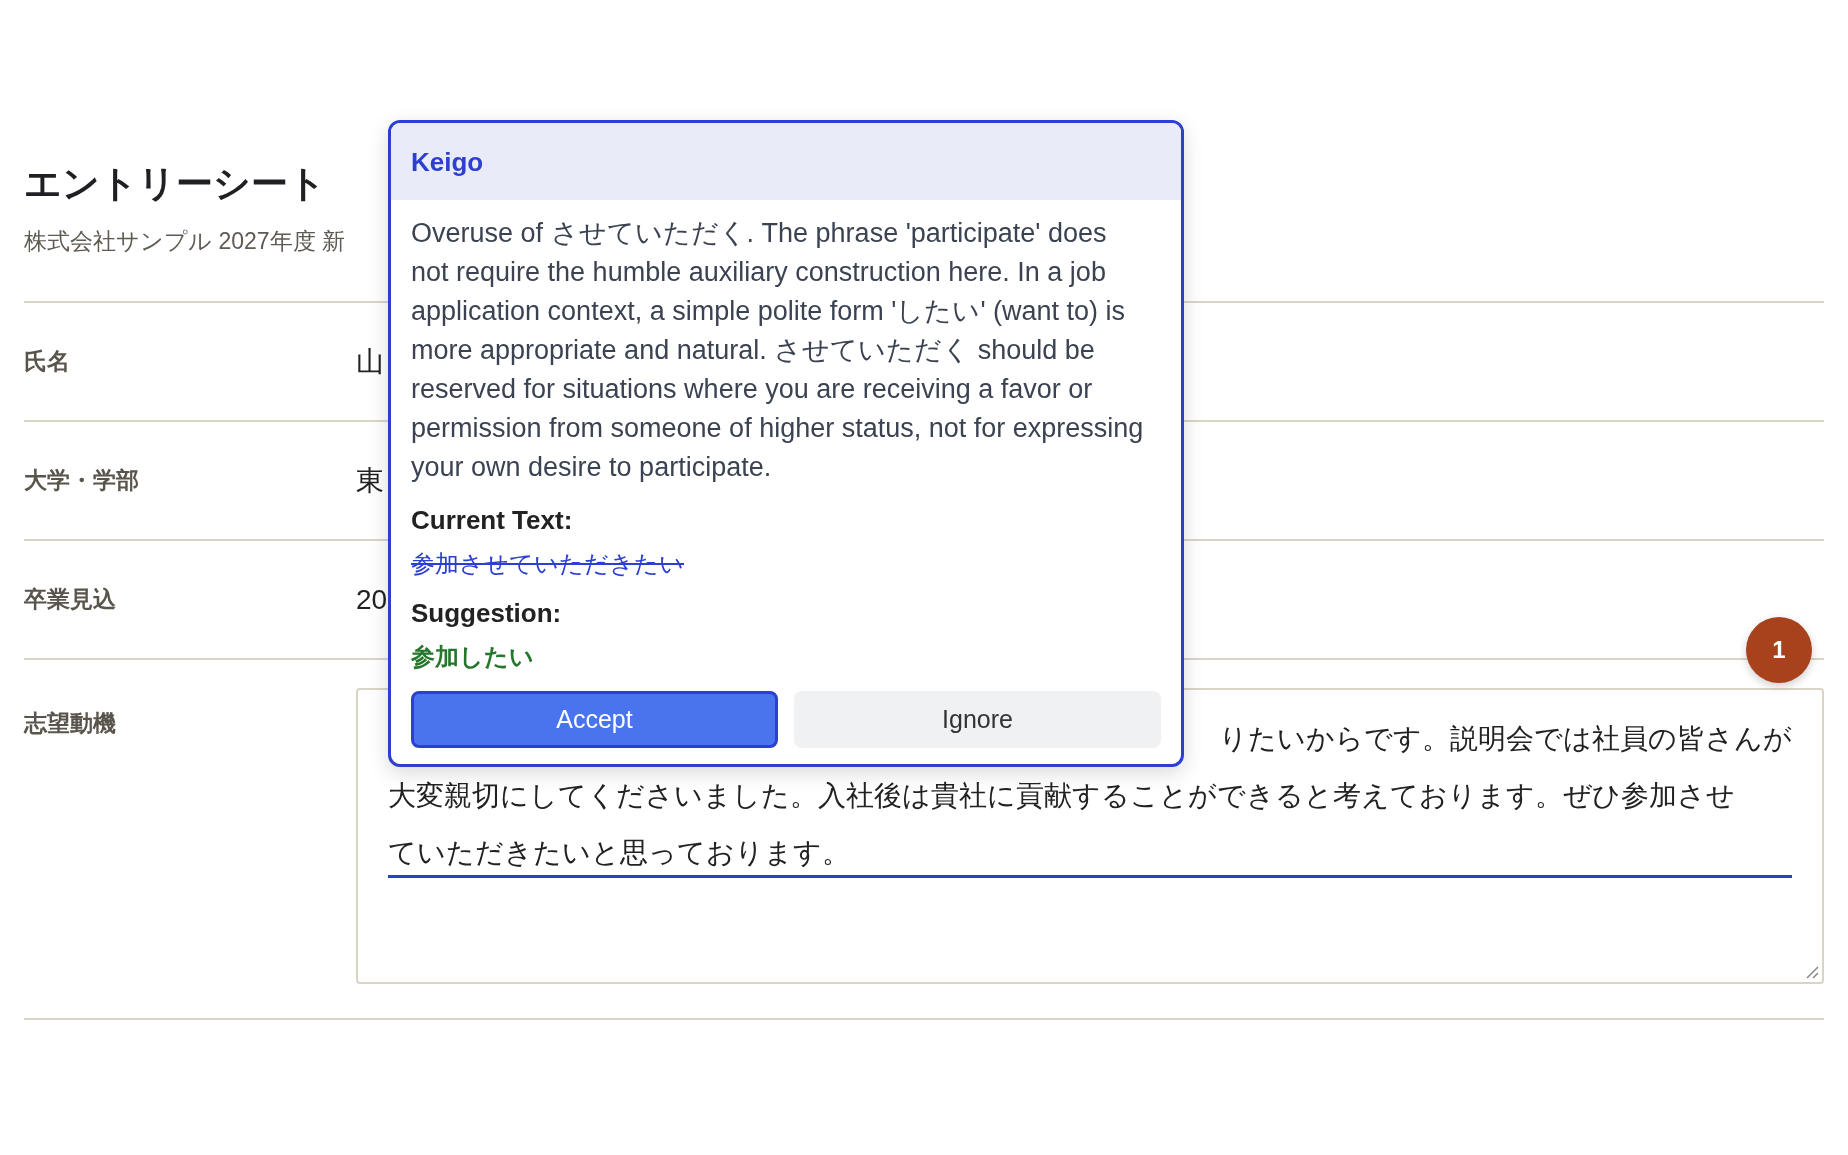  I want to click on field-label: 氏名, so click(47, 362).